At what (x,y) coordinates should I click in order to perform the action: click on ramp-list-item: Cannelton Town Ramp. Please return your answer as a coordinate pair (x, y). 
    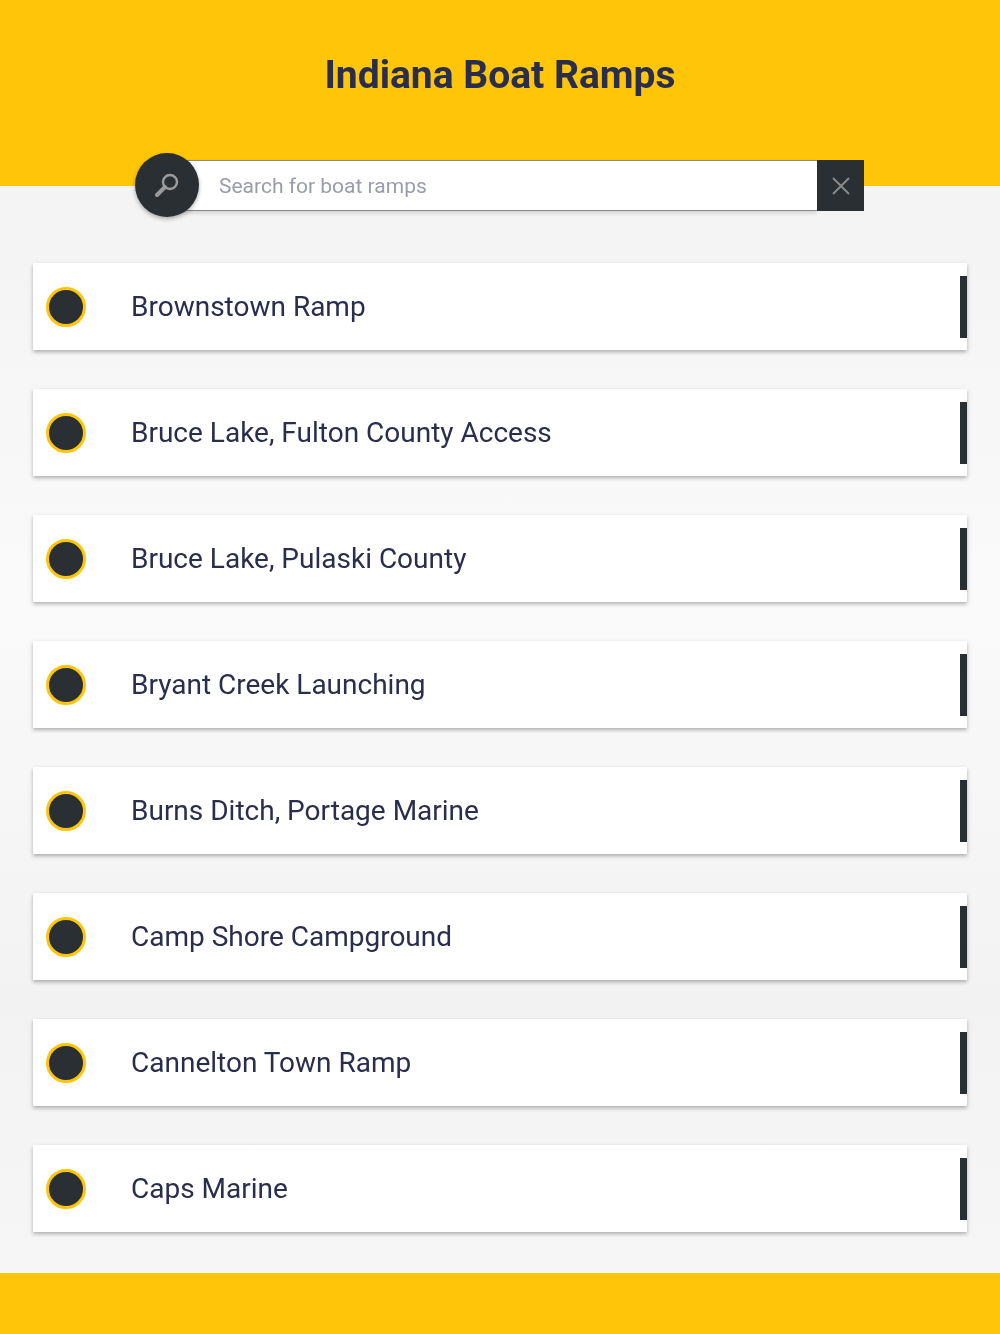
    Looking at the image, I should click on (500, 1062).